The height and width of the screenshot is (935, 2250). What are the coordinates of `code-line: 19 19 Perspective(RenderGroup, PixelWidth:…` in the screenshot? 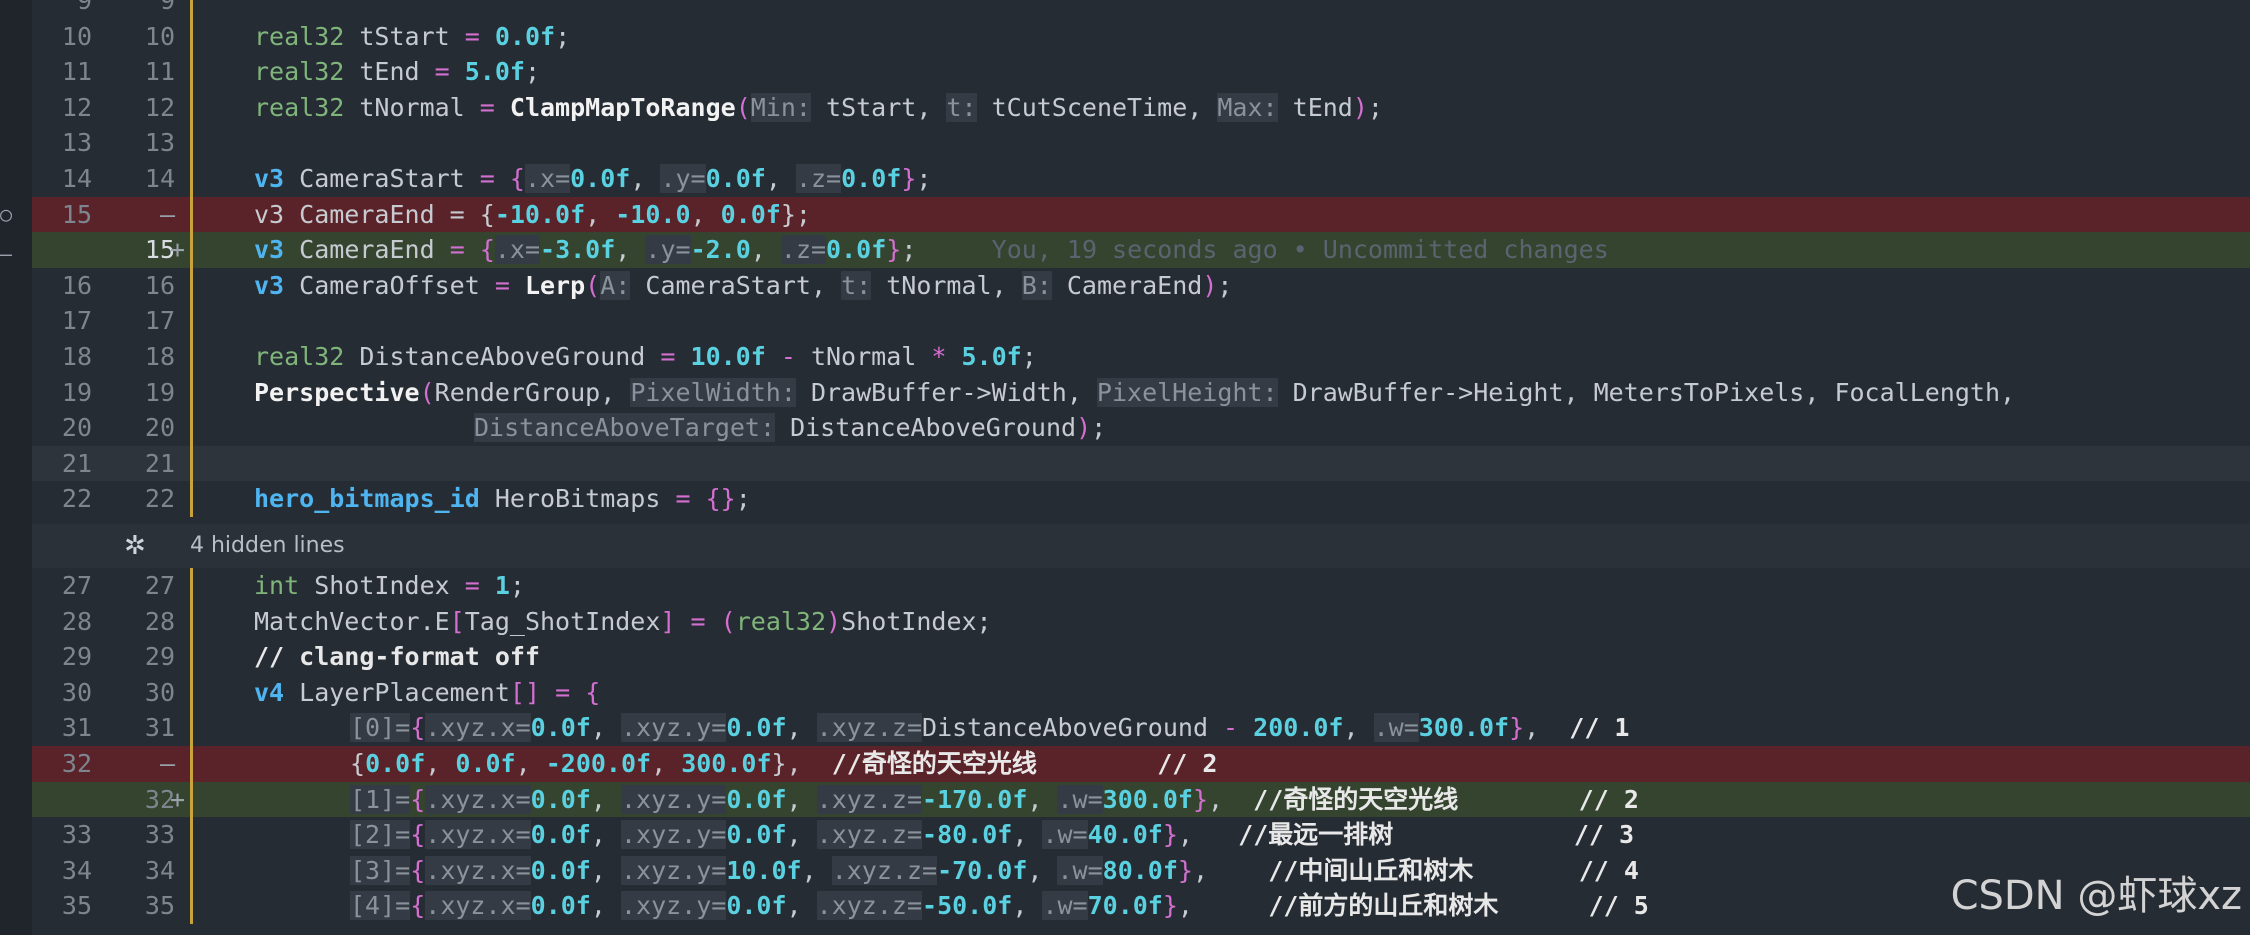 It's located at (1141, 392).